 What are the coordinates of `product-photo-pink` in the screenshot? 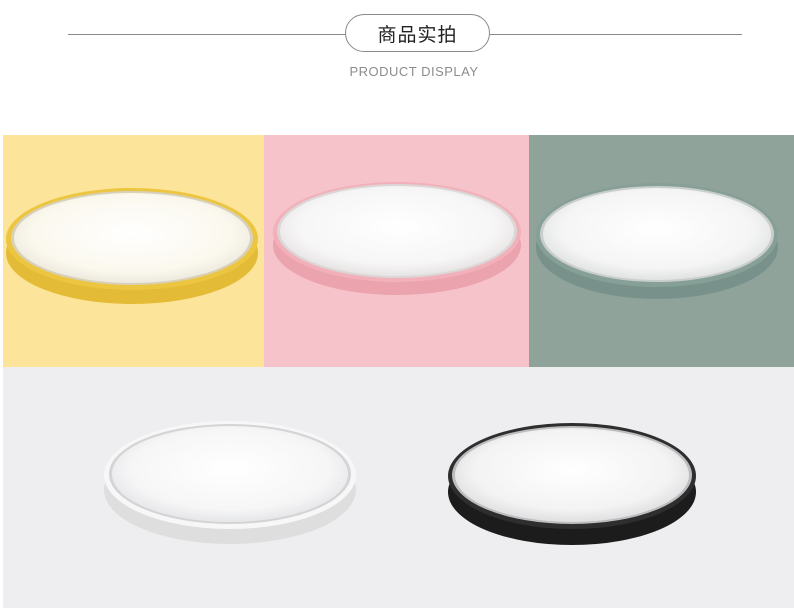 It's located at (396, 251).